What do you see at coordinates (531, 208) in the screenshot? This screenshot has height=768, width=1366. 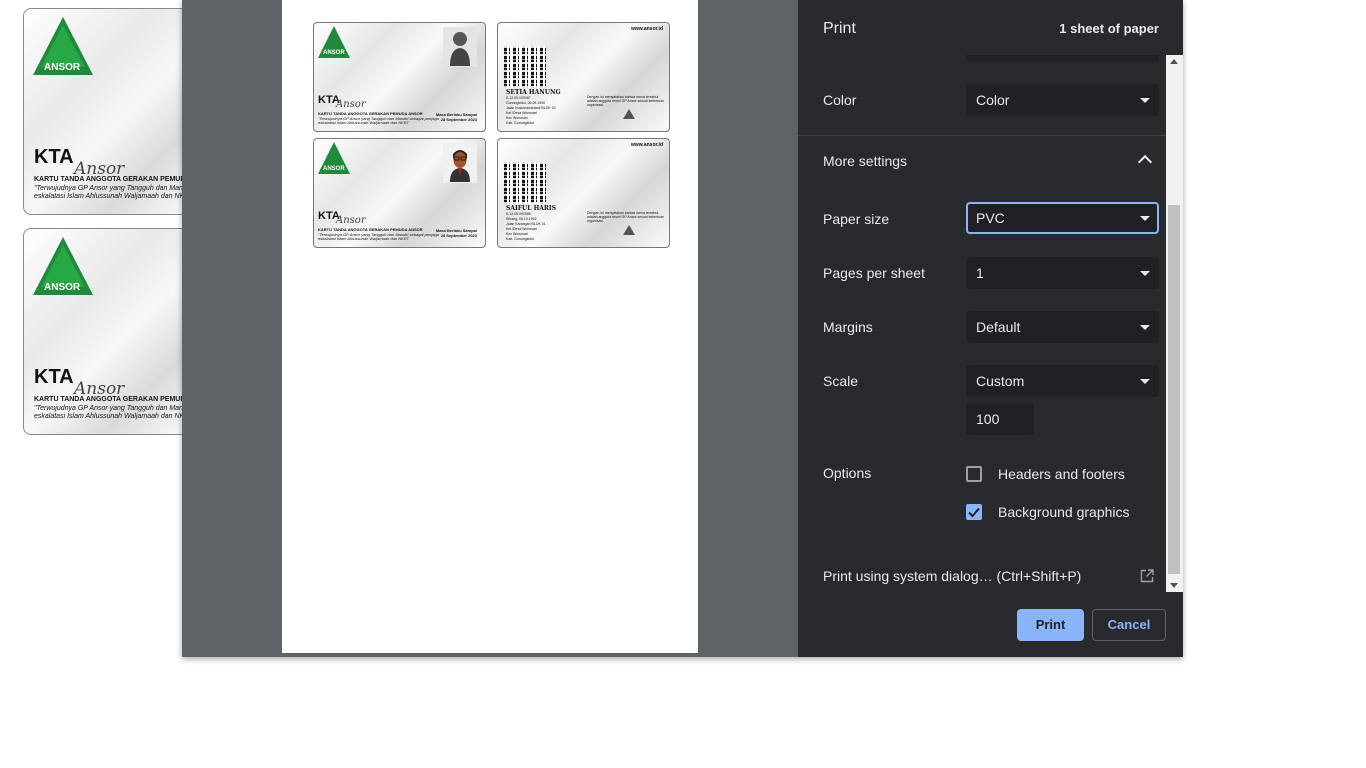 I see `member-name: SAIFUL HARIS` at bounding box center [531, 208].